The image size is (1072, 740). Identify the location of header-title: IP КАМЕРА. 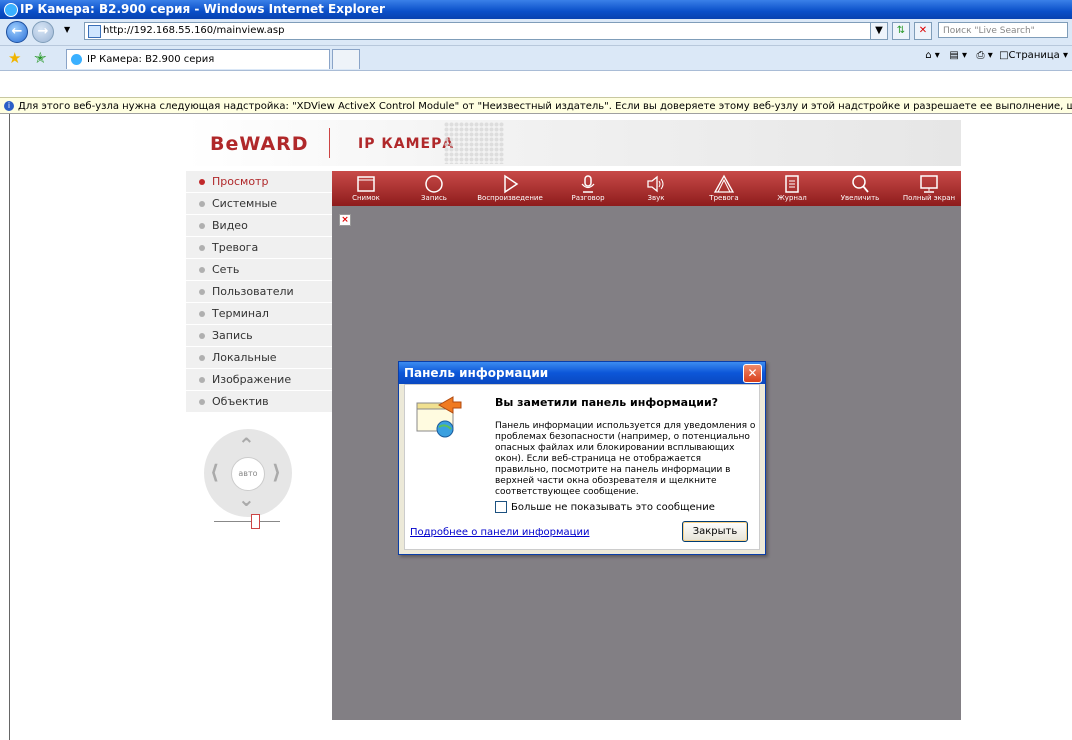
(406, 144).